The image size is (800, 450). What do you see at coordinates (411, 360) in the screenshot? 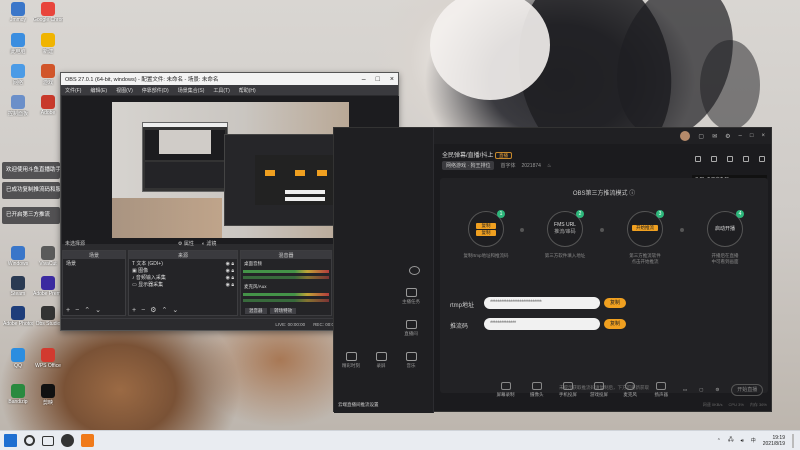
I see `tool-music: 音乐` at bounding box center [411, 360].